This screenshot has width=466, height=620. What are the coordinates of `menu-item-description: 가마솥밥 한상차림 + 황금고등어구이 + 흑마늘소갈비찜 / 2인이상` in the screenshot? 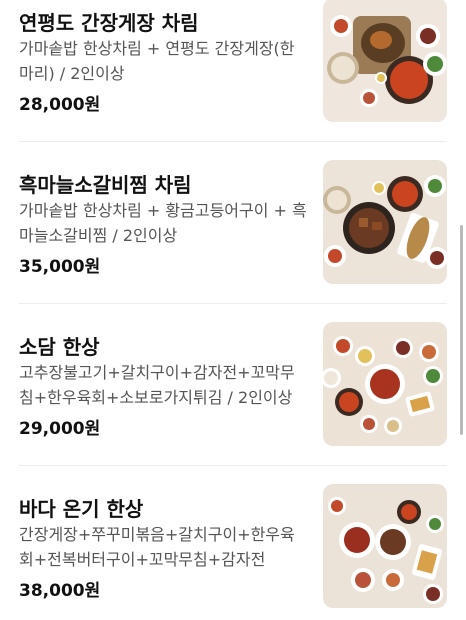 It's located at (163, 223).